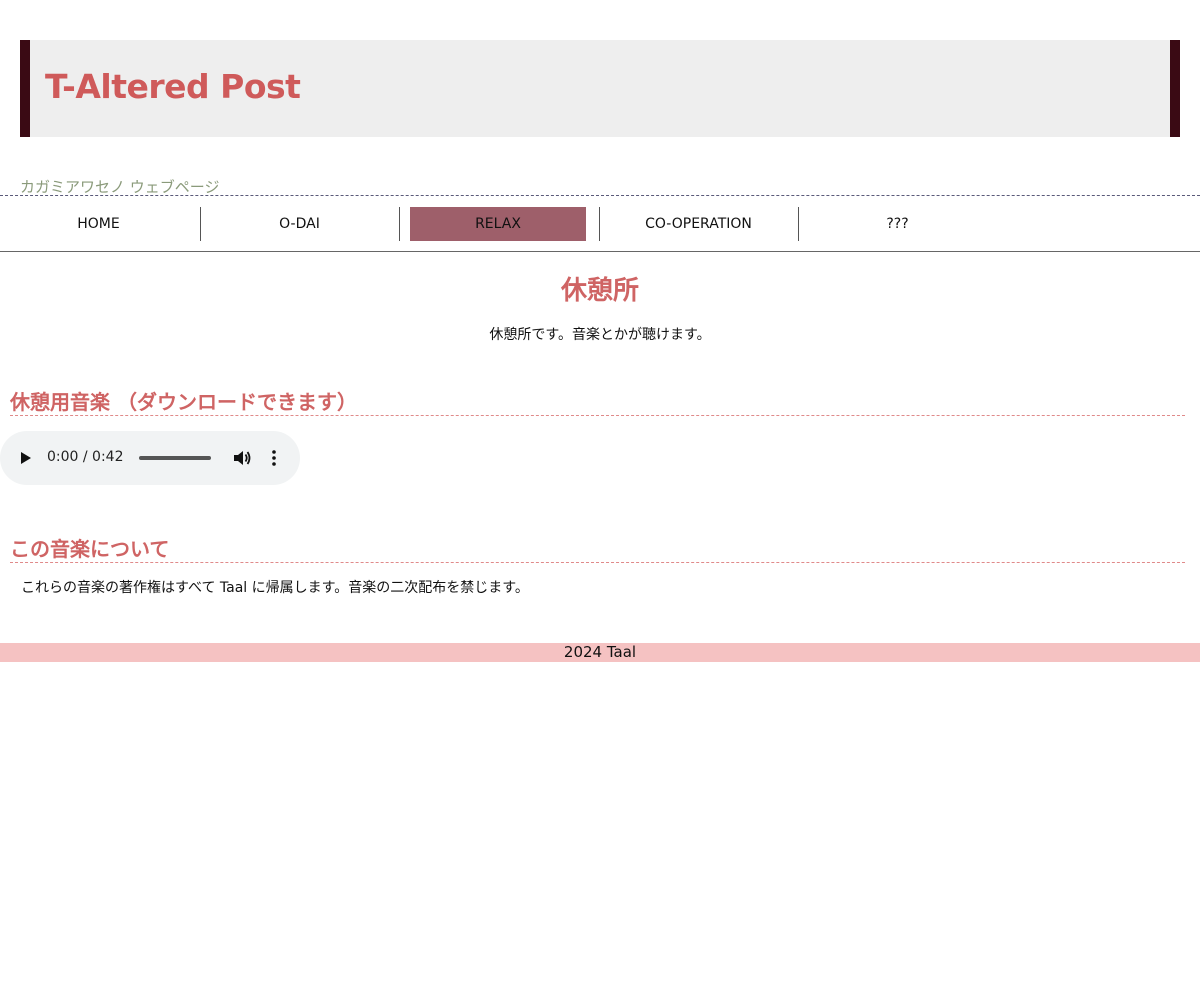  What do you see at coordinates (599, 291) in the screenshot?
I see `page-title: 休憩所` at bounding box center [599, 291].